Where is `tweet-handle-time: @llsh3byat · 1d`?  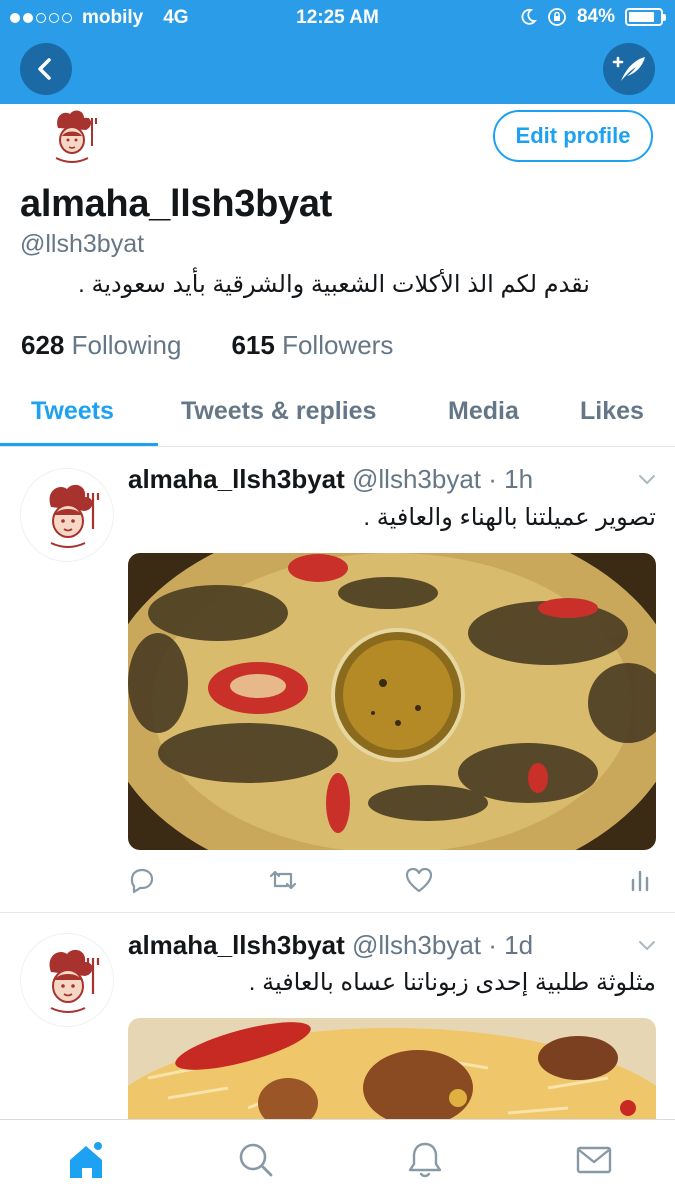 tweet-handle-time: @llsh3byat · 1d is located at coordinates (443, 945).